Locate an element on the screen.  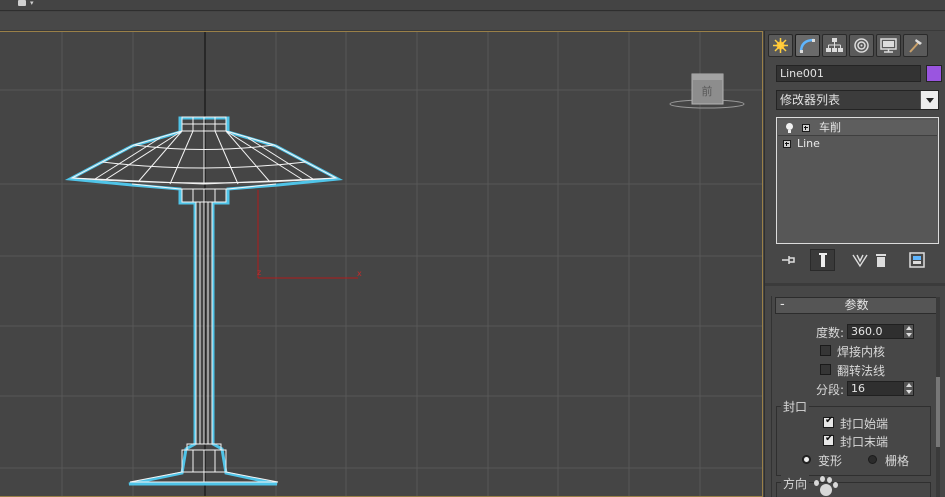
motion-tab is located at coordinates (861, 45).